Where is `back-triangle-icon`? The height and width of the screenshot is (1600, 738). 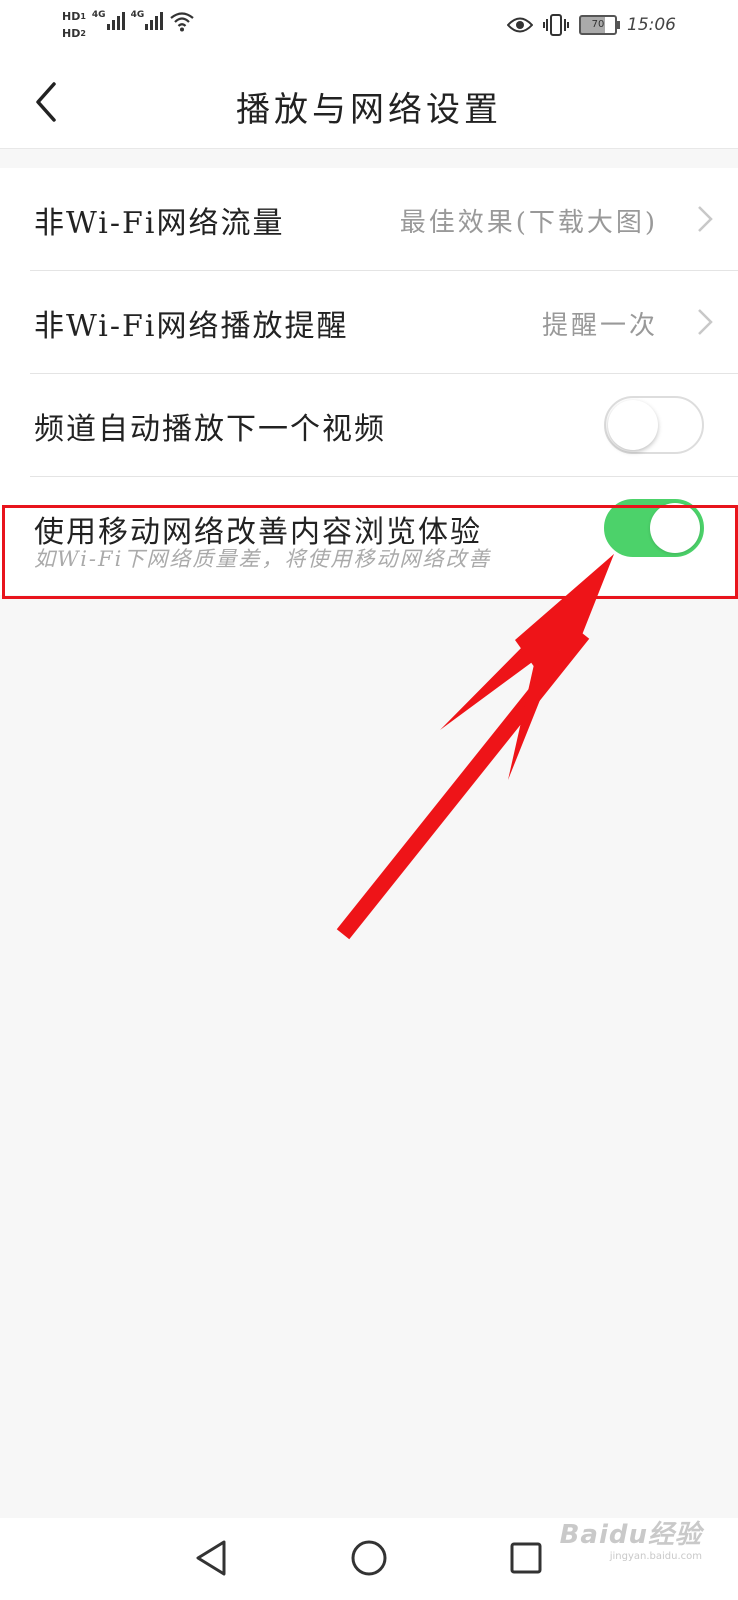
back-triangle-icon is located at coordinates (212, 1558).